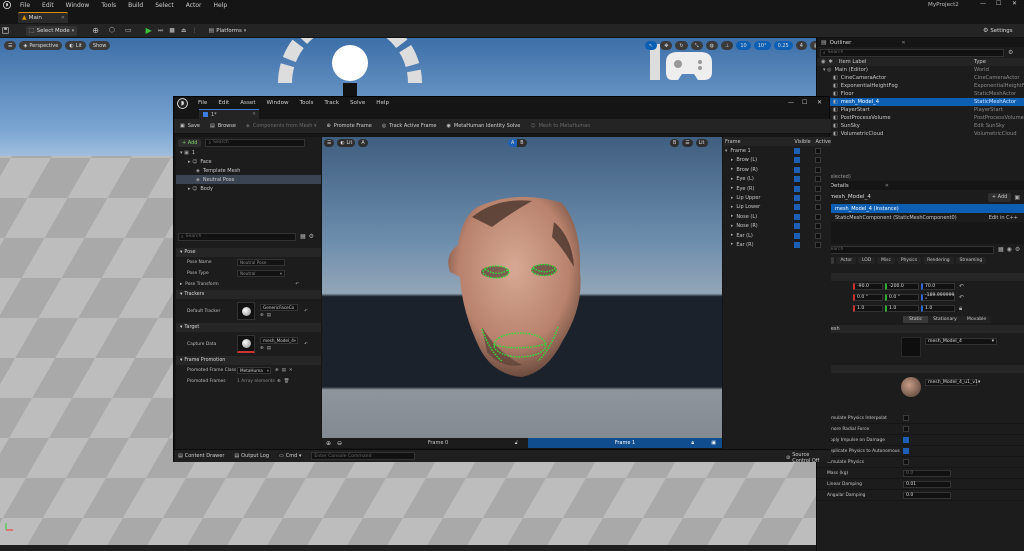  I want to click on mh-menu-help: Help, so click(382, 103).